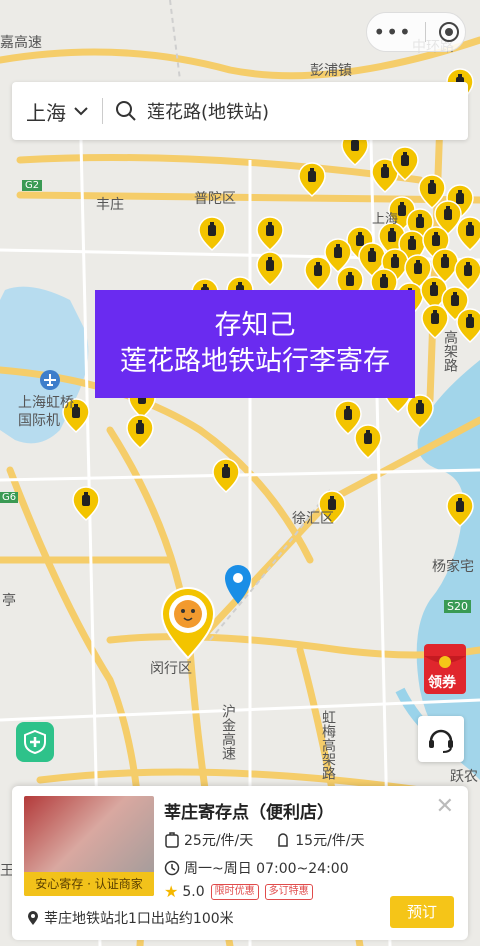 Image resolution: width=480 pixels, height=946 pixels. I want to click on map-label-yangjia: 杨家宅, so click(453, 567).